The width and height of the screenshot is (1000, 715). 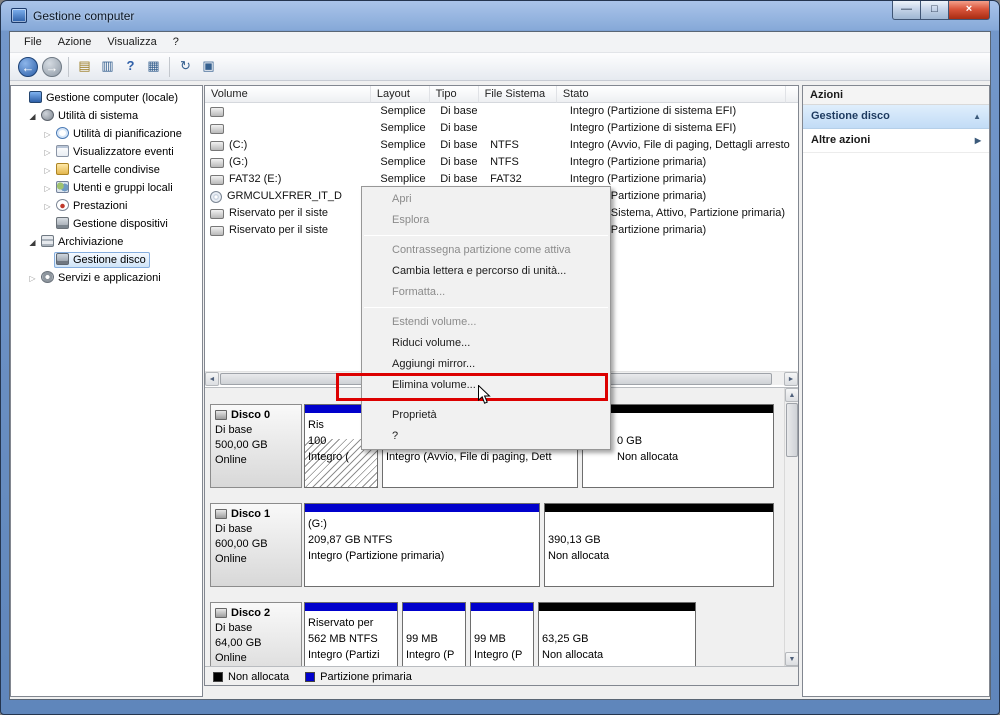 What do you see at coordinates (106, 134) in the screenshot?
I see `tree-item-utilita-di-pianificazione: ▷ Utilità di pianificazione` at bounding box center [106, 134].